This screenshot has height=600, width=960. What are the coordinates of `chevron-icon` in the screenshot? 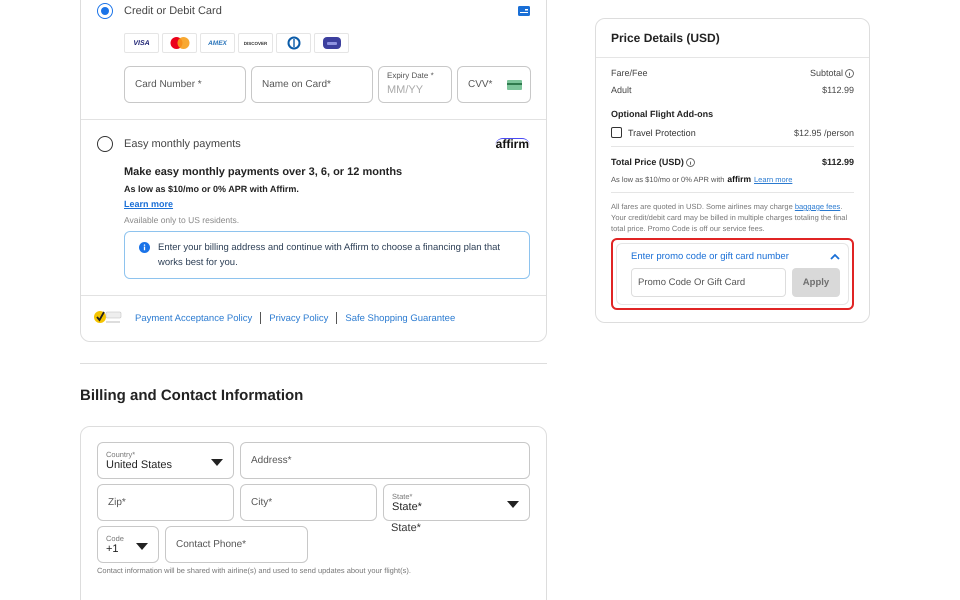 It's located at (835, 256).